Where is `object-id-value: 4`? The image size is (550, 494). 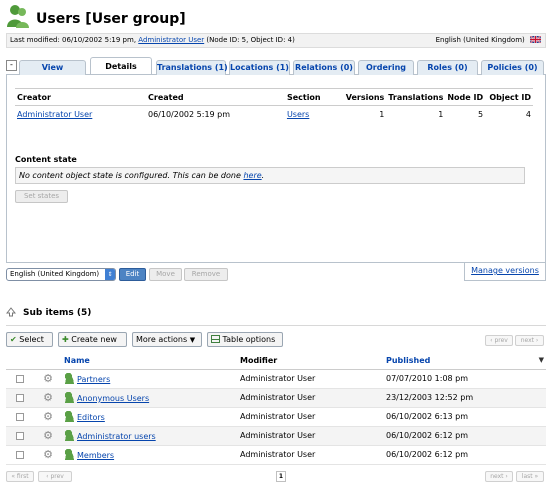 object-id-value: 4 is located at coordinates (528, 115).